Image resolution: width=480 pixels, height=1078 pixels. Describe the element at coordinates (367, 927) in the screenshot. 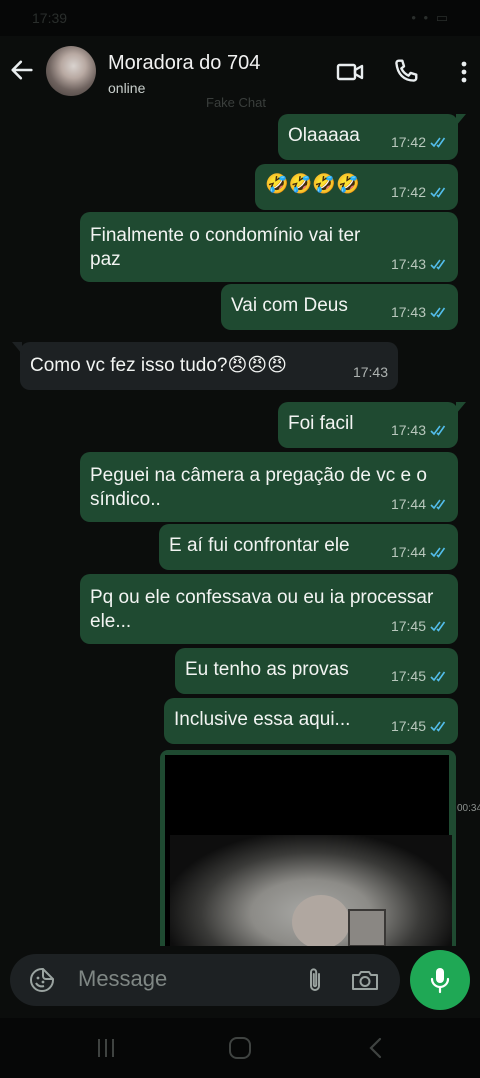

I see `video-background-sign` at that location.